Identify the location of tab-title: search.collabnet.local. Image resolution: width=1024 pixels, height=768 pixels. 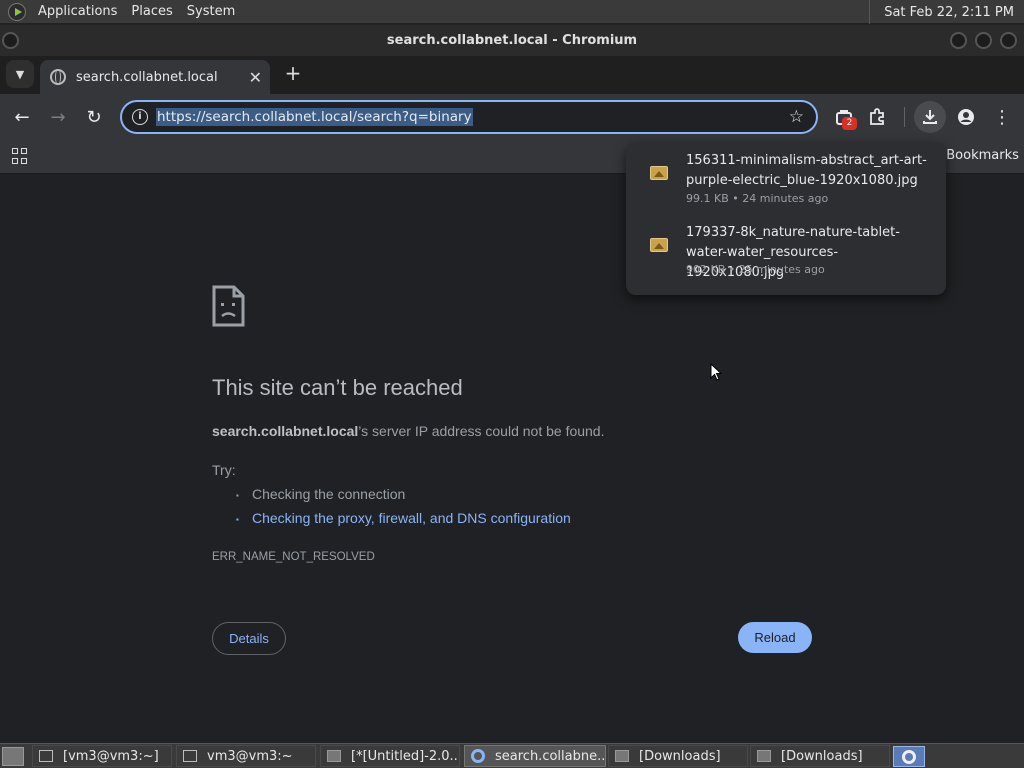
(147, 77).